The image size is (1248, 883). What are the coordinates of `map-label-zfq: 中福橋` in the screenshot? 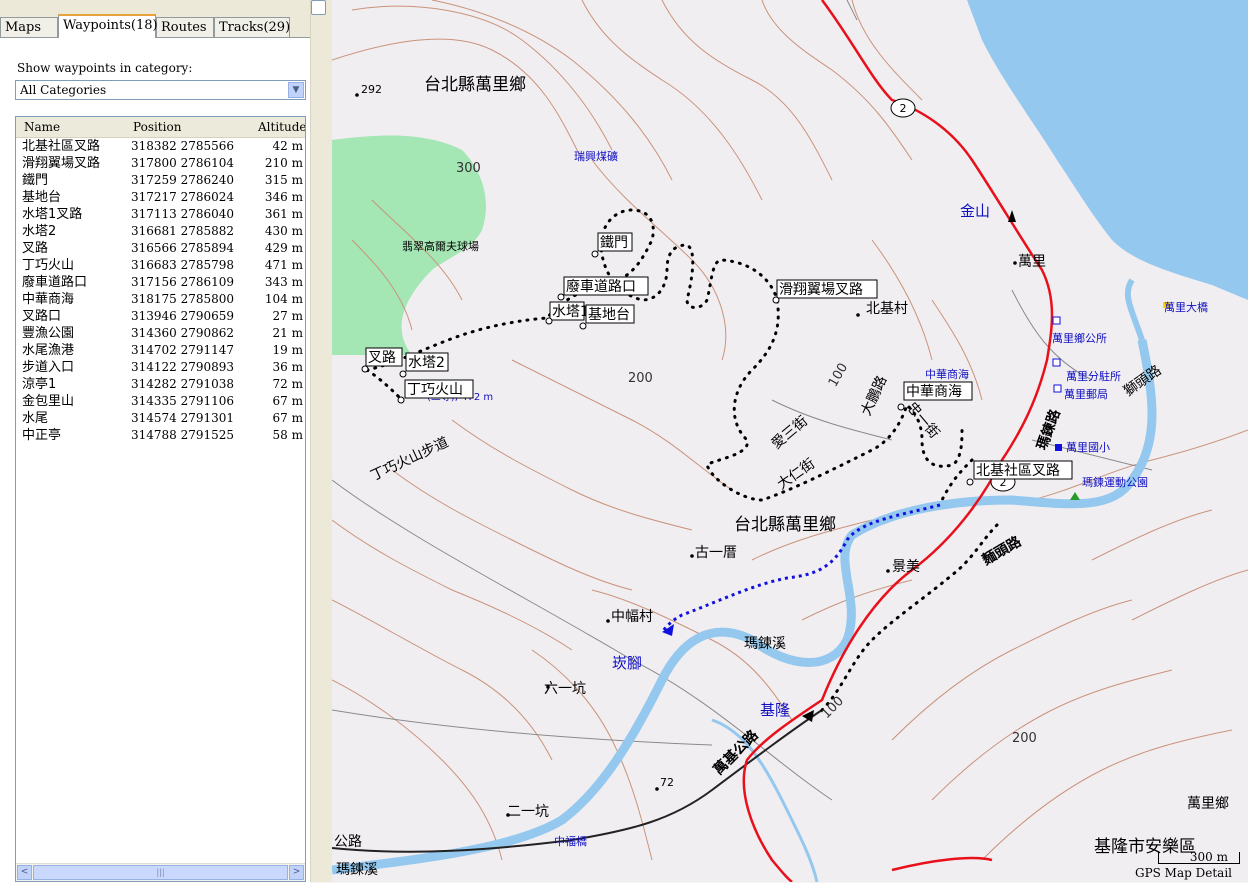 It's located at (570, 841).